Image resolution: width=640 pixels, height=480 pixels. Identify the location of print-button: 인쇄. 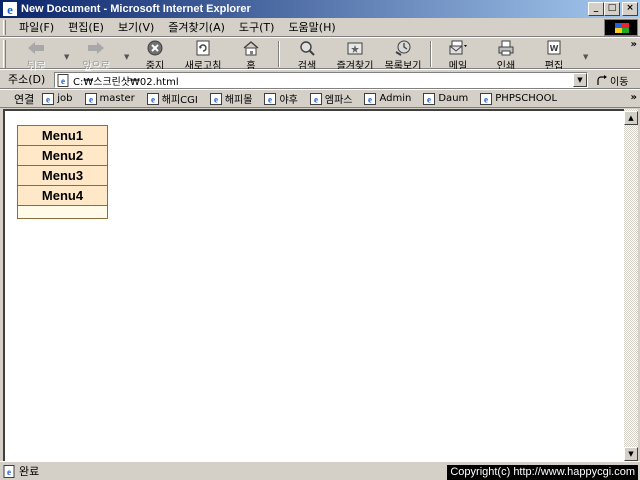
(506, 56).